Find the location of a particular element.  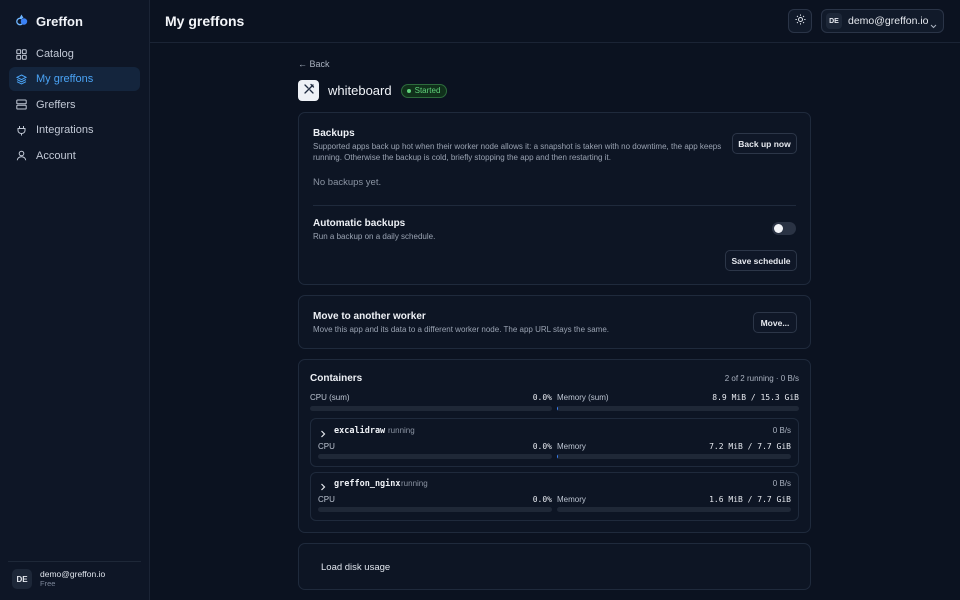

sidebar-item-catalog: Catalog is located at coordinates (74, 54).